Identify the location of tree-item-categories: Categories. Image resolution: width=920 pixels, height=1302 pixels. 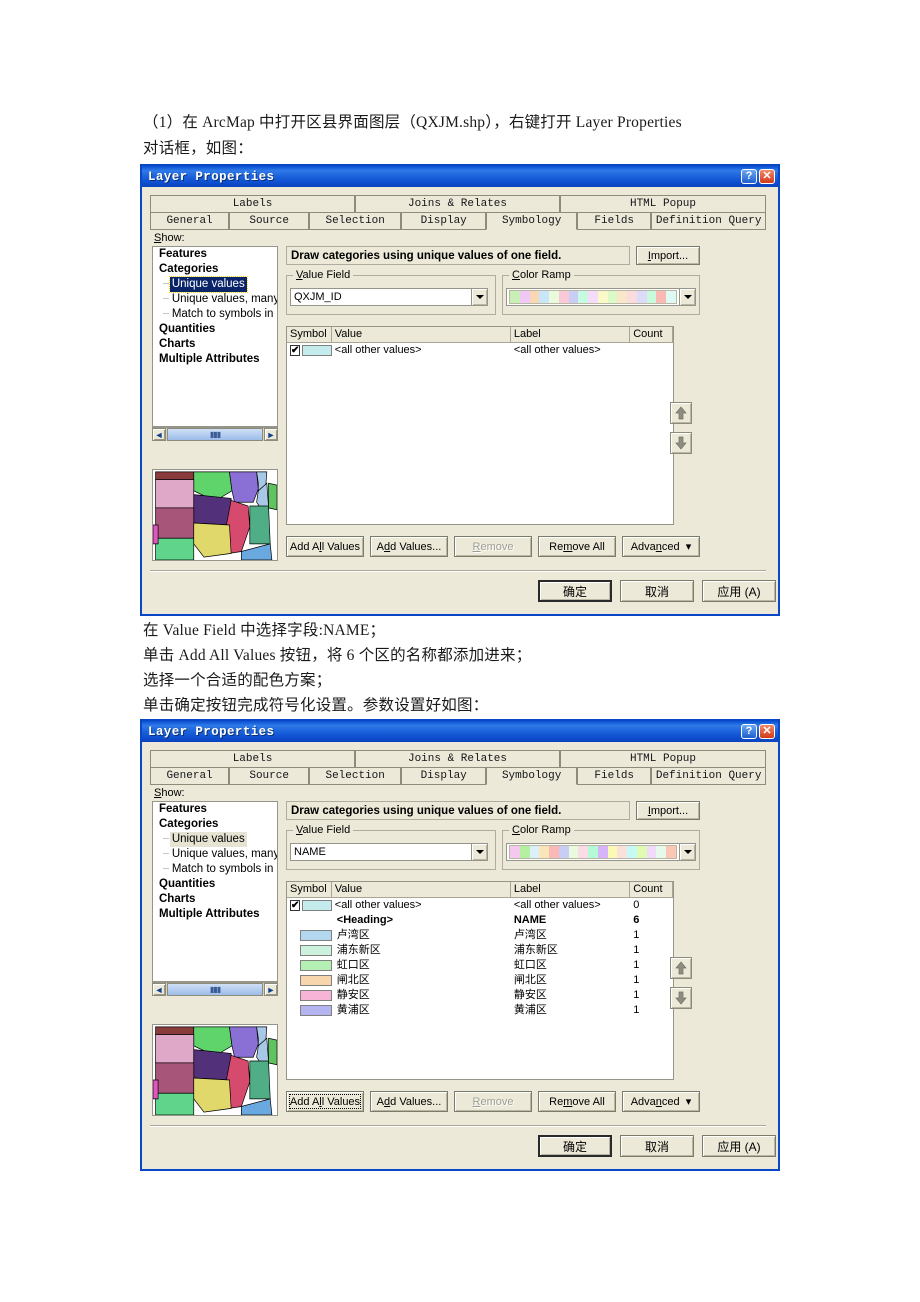
(215, 824).